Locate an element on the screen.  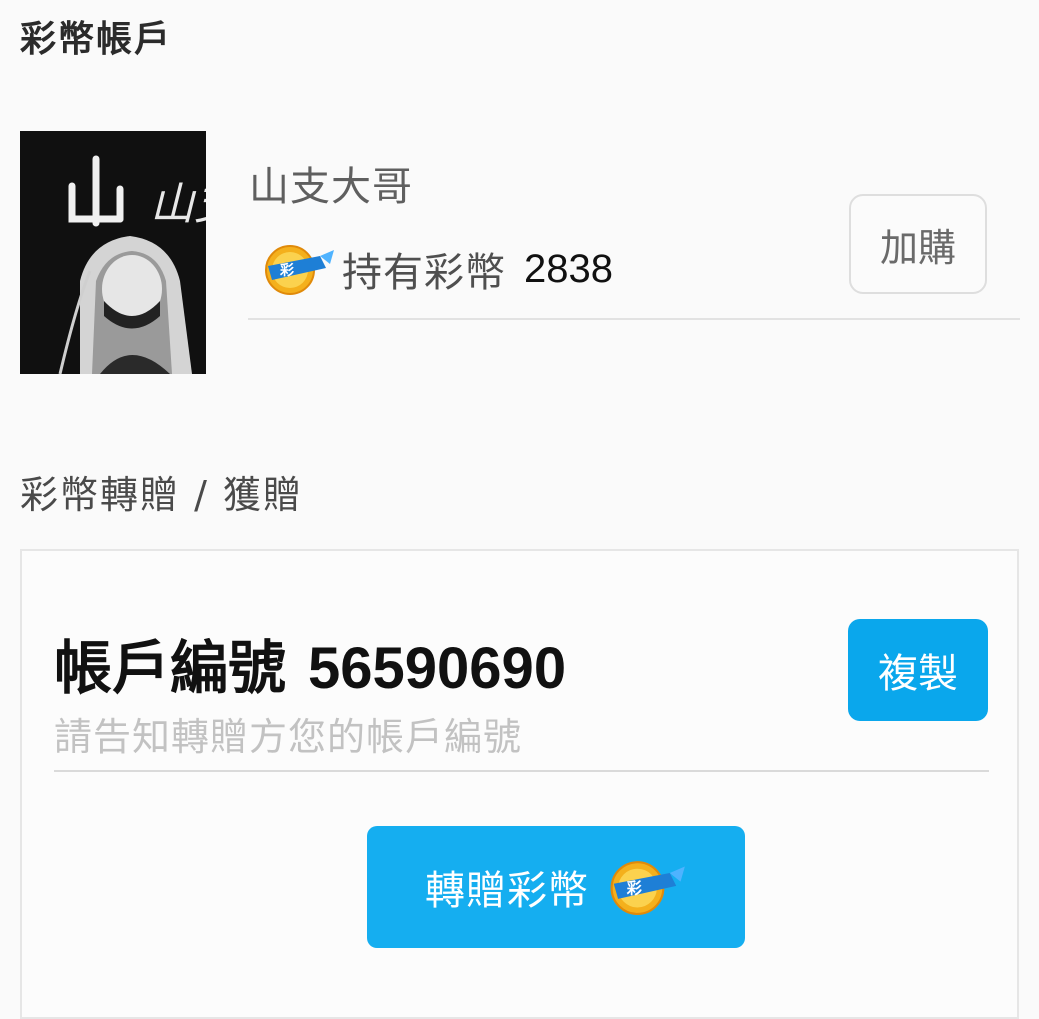
gift-coins-button: 轉贈彩幣 彩 is located at coordinates (556, 887).